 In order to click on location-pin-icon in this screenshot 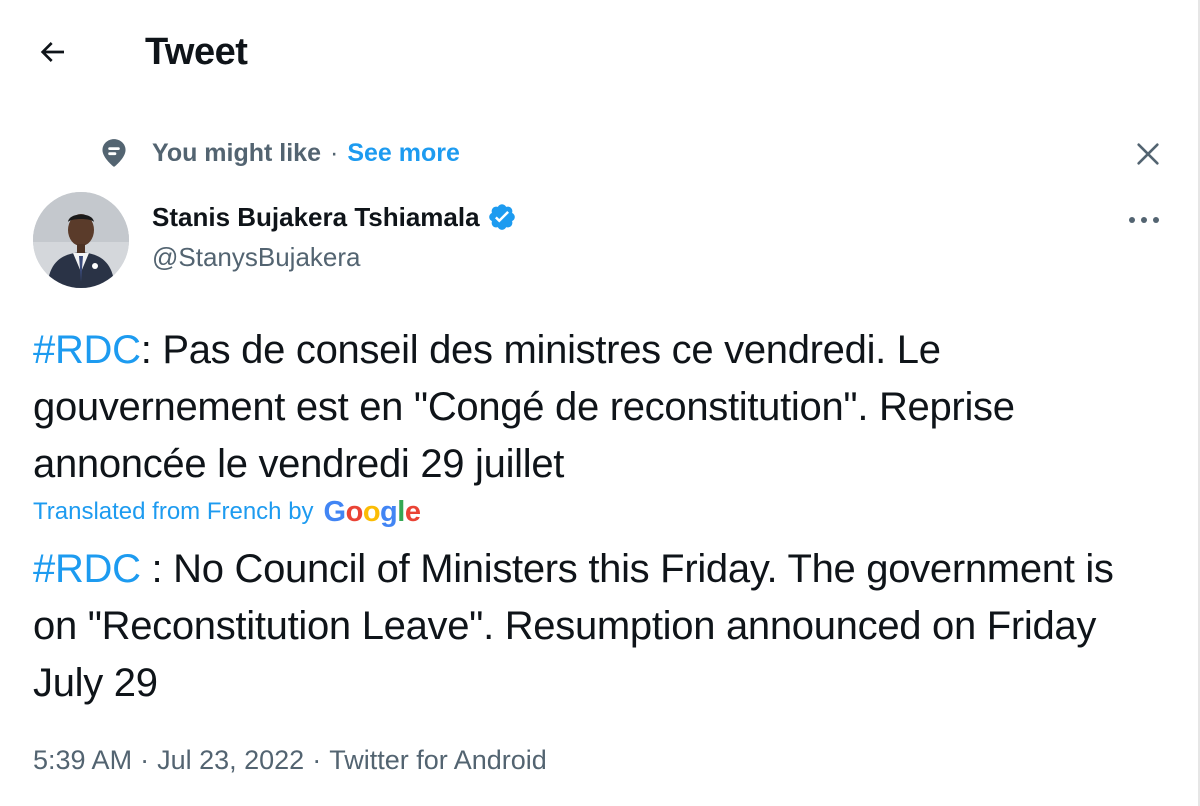, I will do `click(114, 153)`.